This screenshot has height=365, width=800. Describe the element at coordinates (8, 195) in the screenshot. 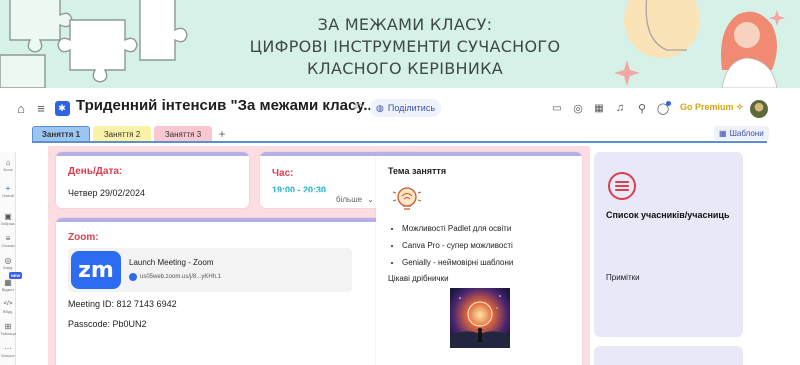

I see `sidebar-item-label: Новий` at that location.